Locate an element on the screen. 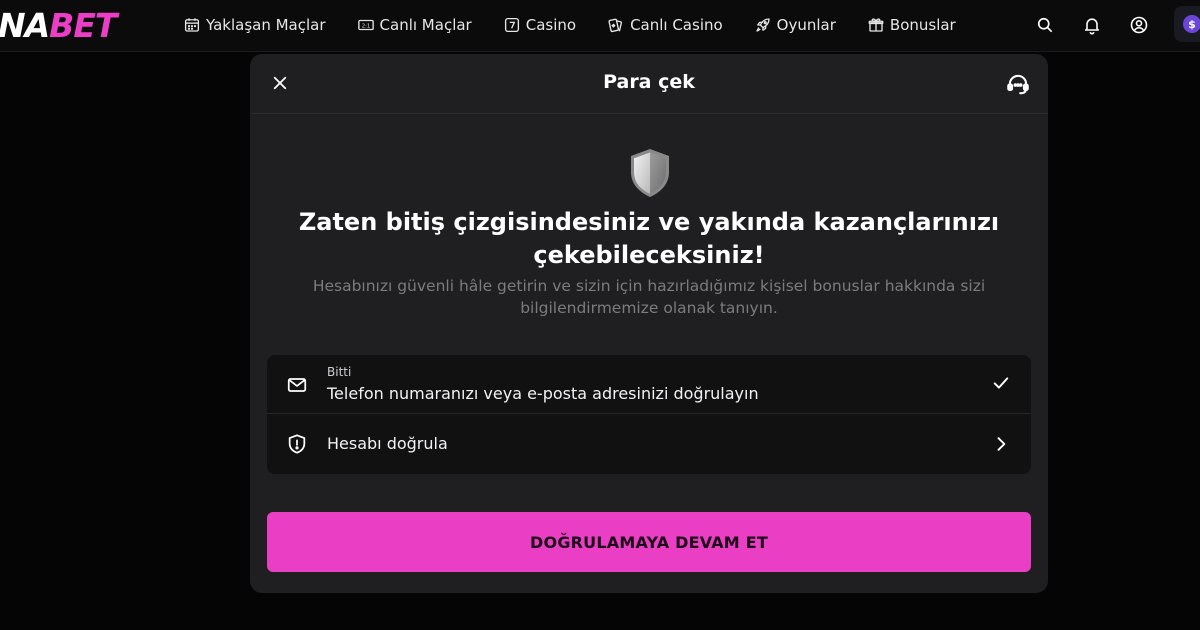  nav-item-games: Oyunlar is located at coordinates (795, 25).